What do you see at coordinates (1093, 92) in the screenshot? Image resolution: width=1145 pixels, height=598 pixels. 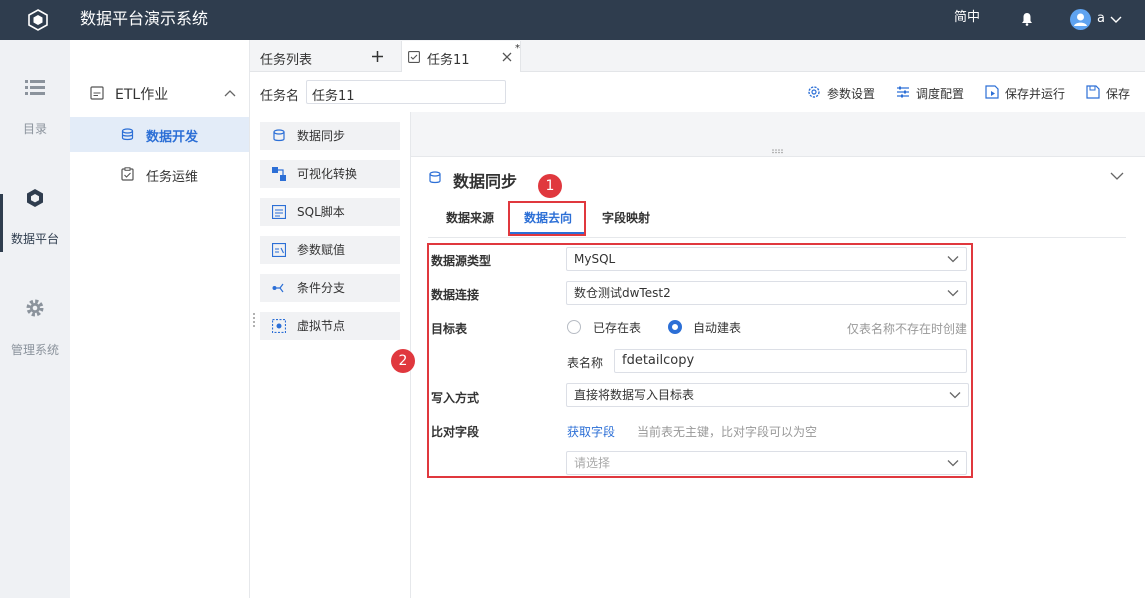 I see `save-icon` at bounding box center [1093, 92].